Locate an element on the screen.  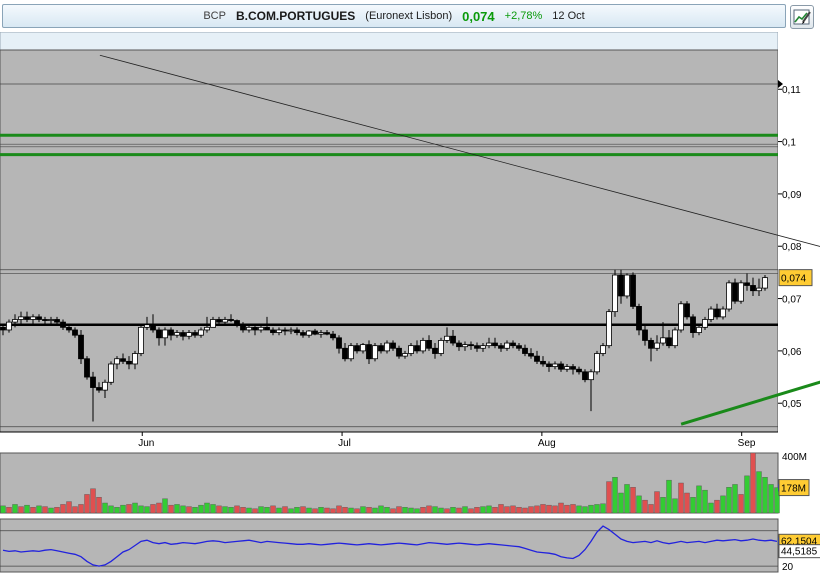
volume-tick-label: 400M is located at coordinates (794, 457).